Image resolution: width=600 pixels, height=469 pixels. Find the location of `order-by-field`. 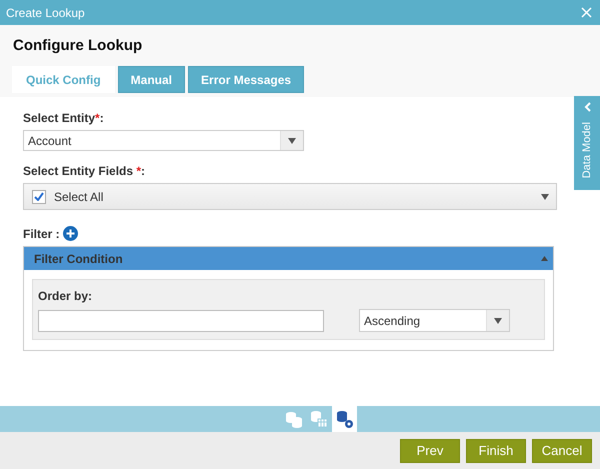

order-by-field is located at coordinates (181, 321).